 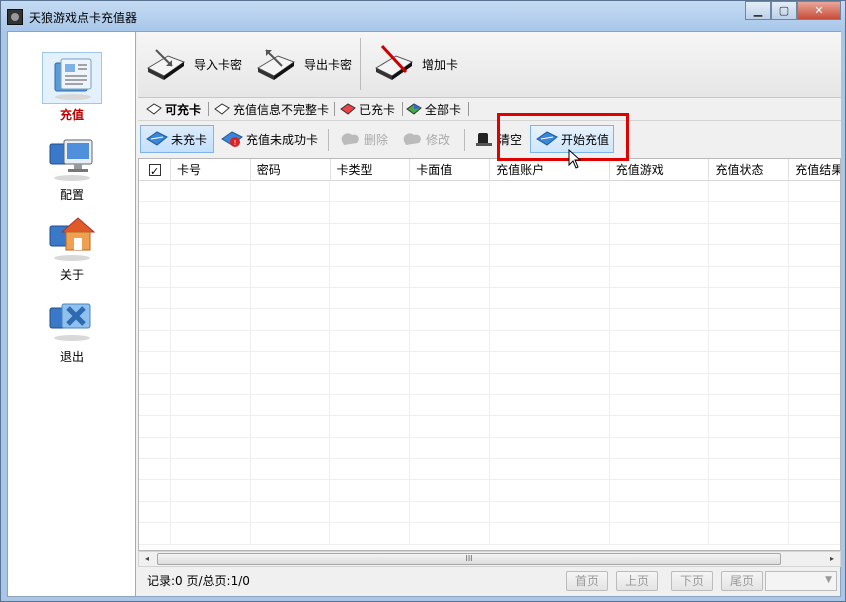 I want to click on window-title: 天狼游戏点卡充值器, so click(x=83, y=18).